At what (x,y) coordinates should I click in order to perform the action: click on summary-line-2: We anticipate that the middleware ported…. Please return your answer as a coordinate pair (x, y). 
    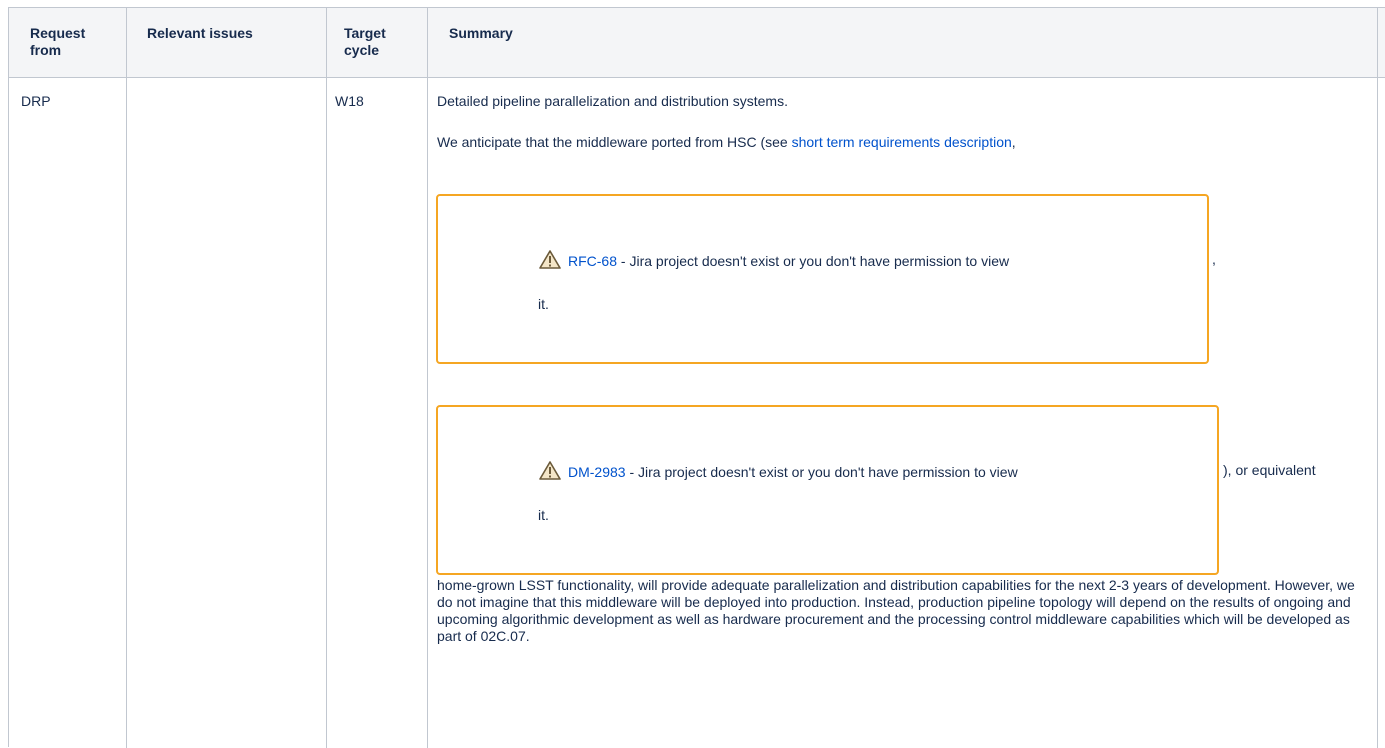
    Looking at the image, I should click on (726, 142).